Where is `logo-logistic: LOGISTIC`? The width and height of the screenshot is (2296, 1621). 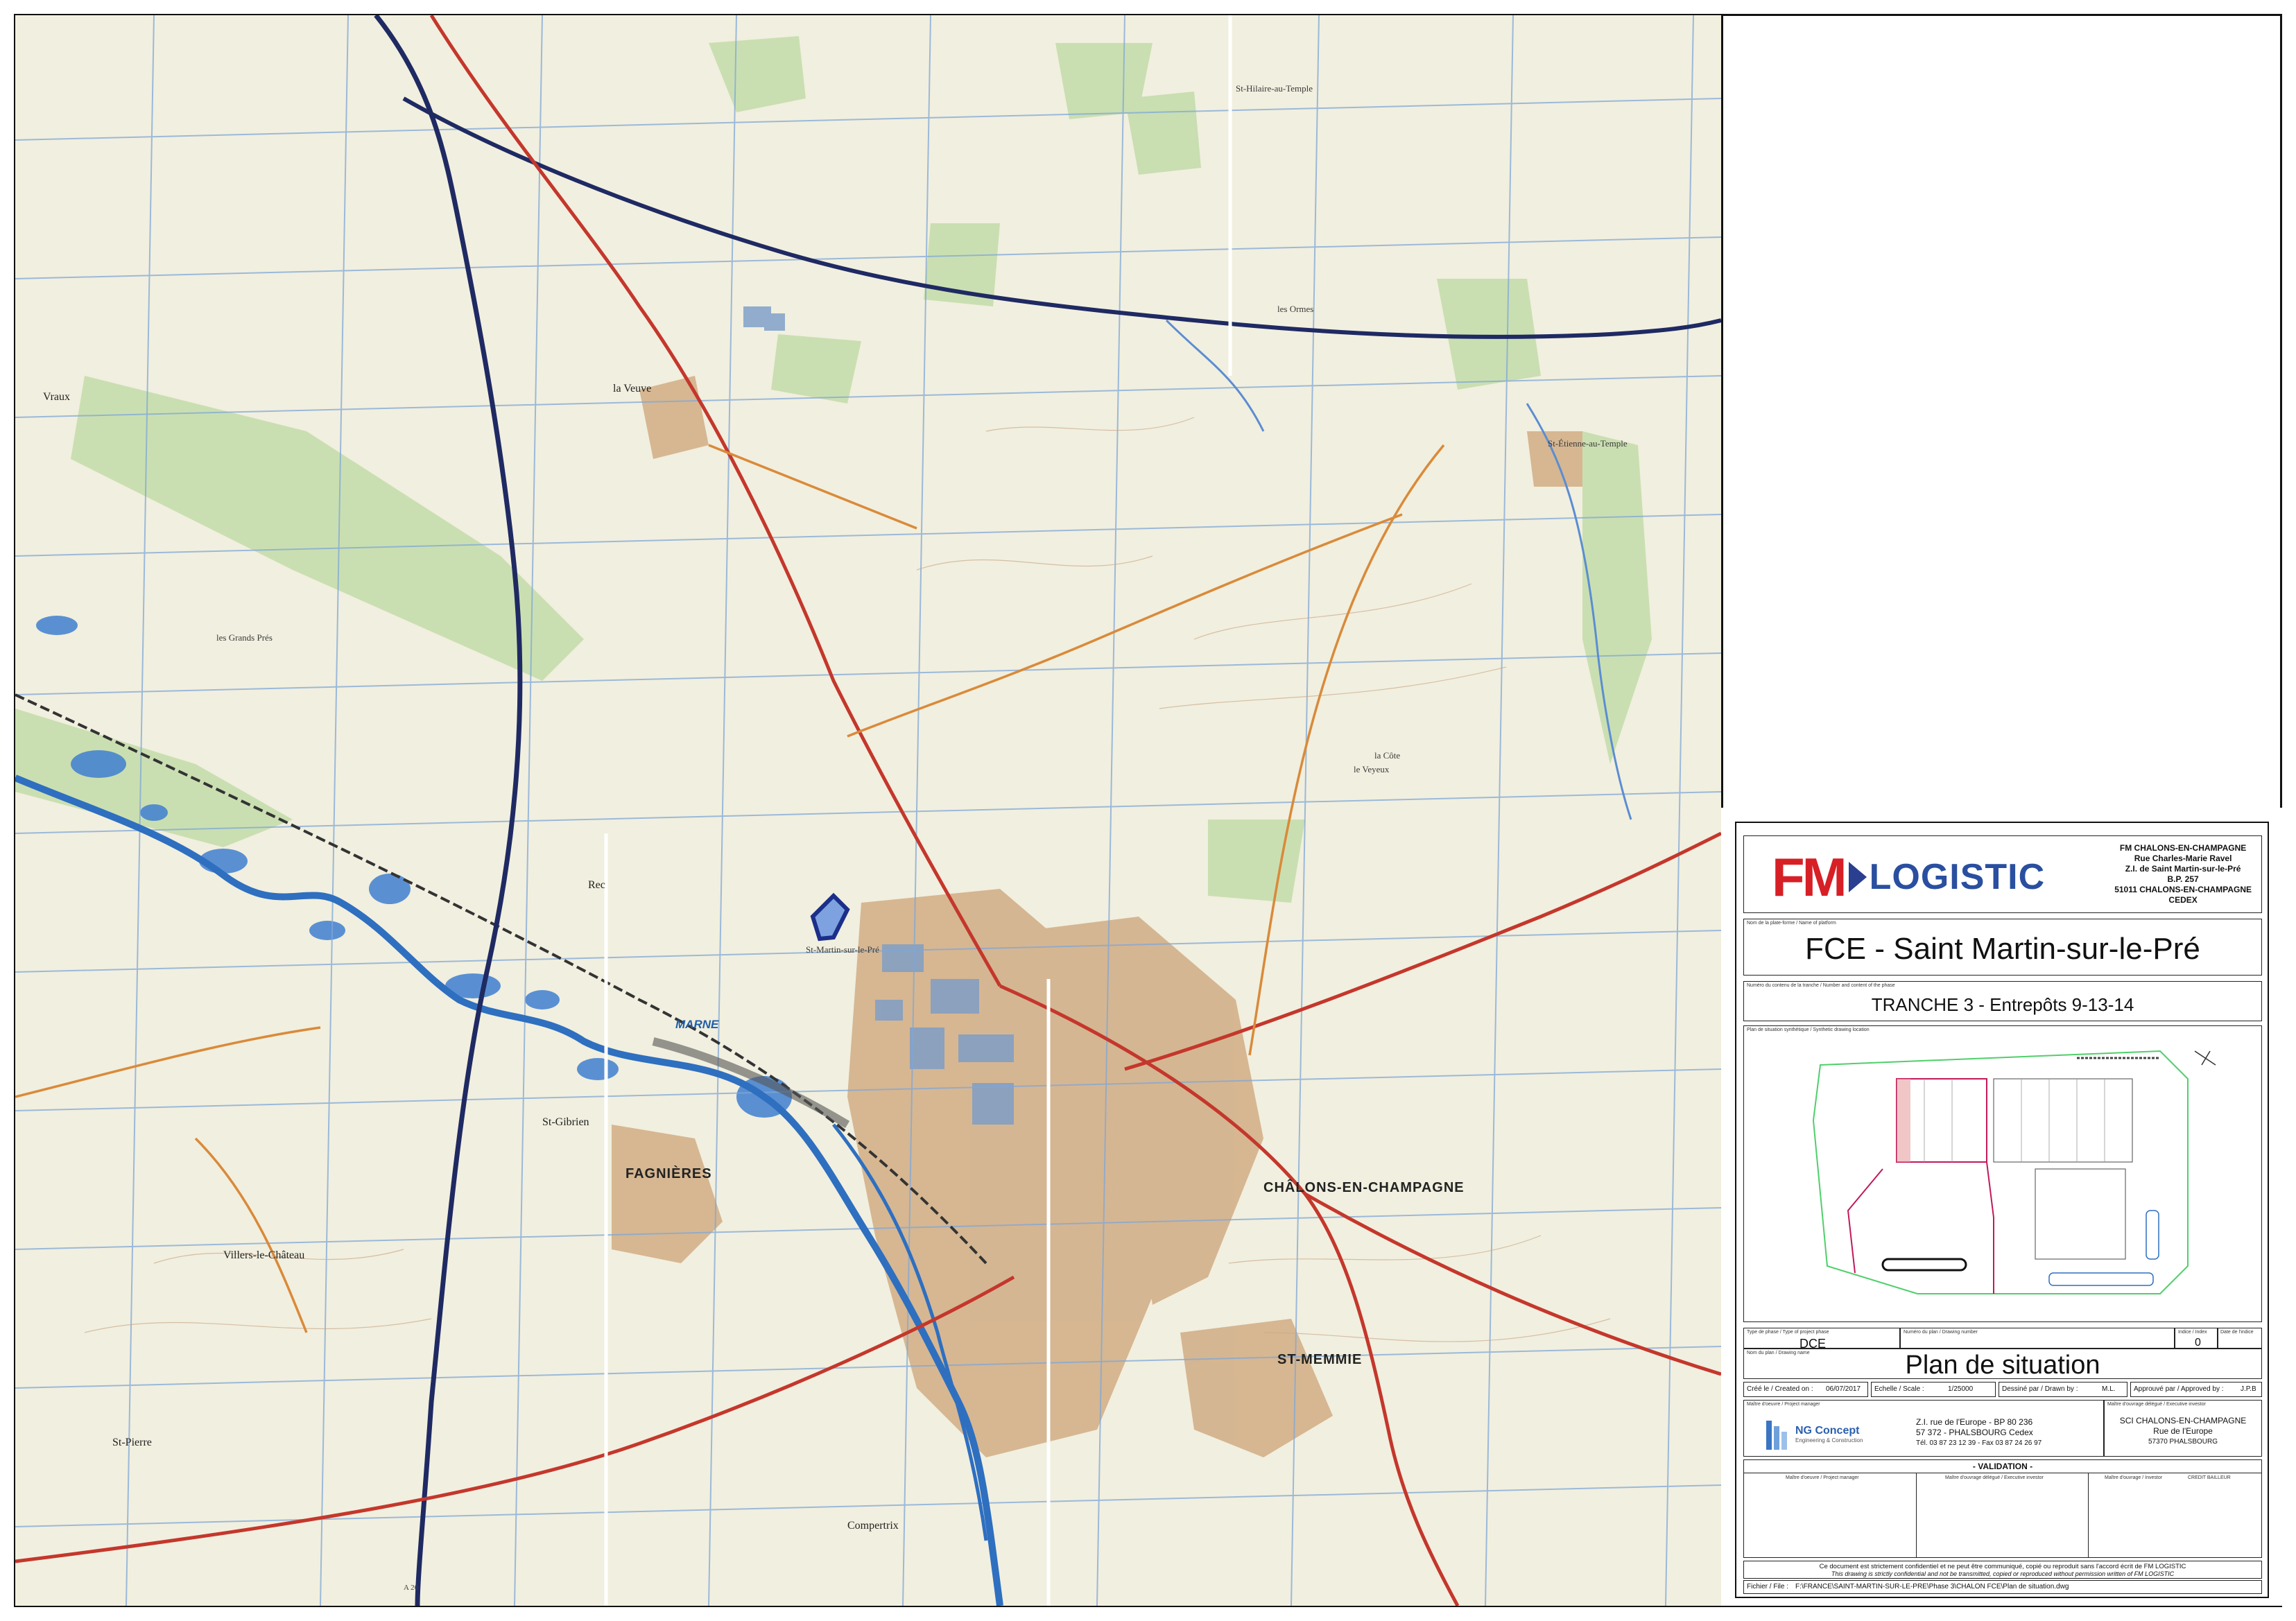 logo-logistic: LOGISTIC is located at coordinates (1958, 877).